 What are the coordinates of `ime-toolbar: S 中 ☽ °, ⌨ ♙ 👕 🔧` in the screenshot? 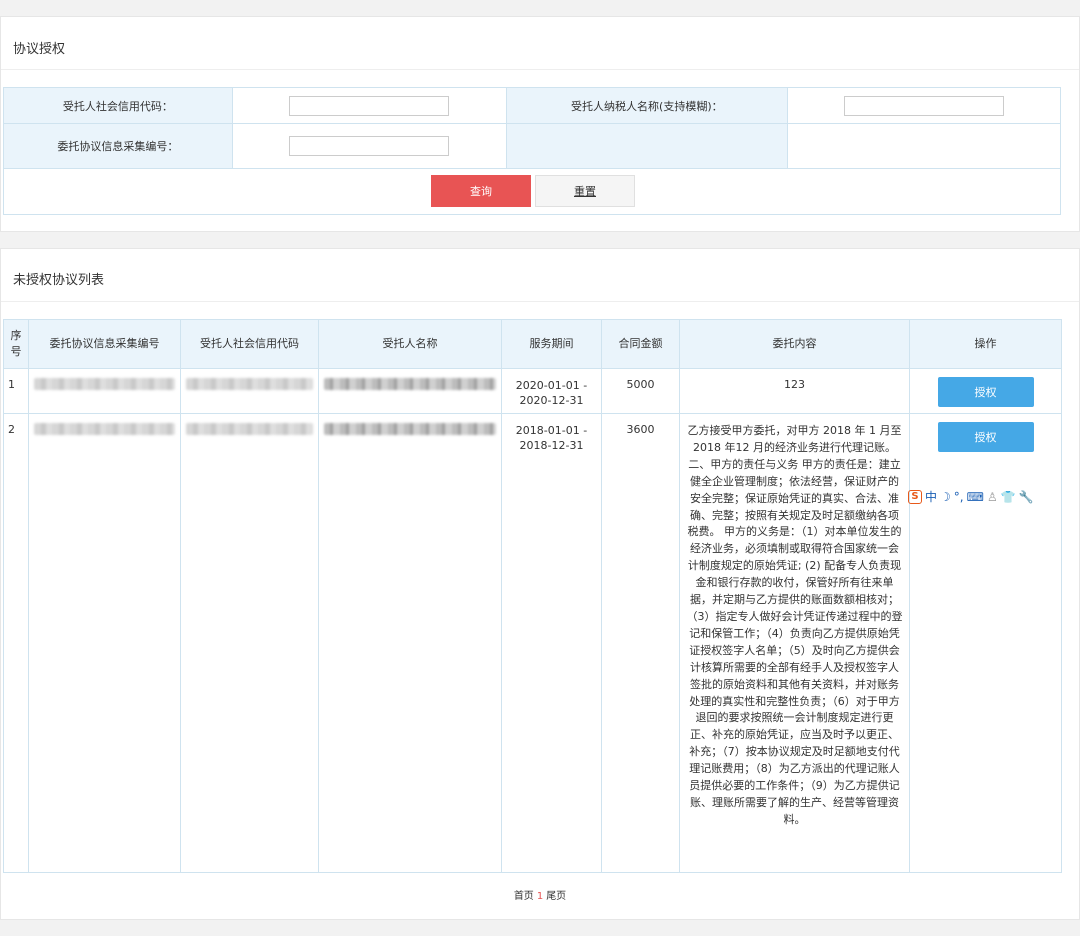 It's located at (984, 496).